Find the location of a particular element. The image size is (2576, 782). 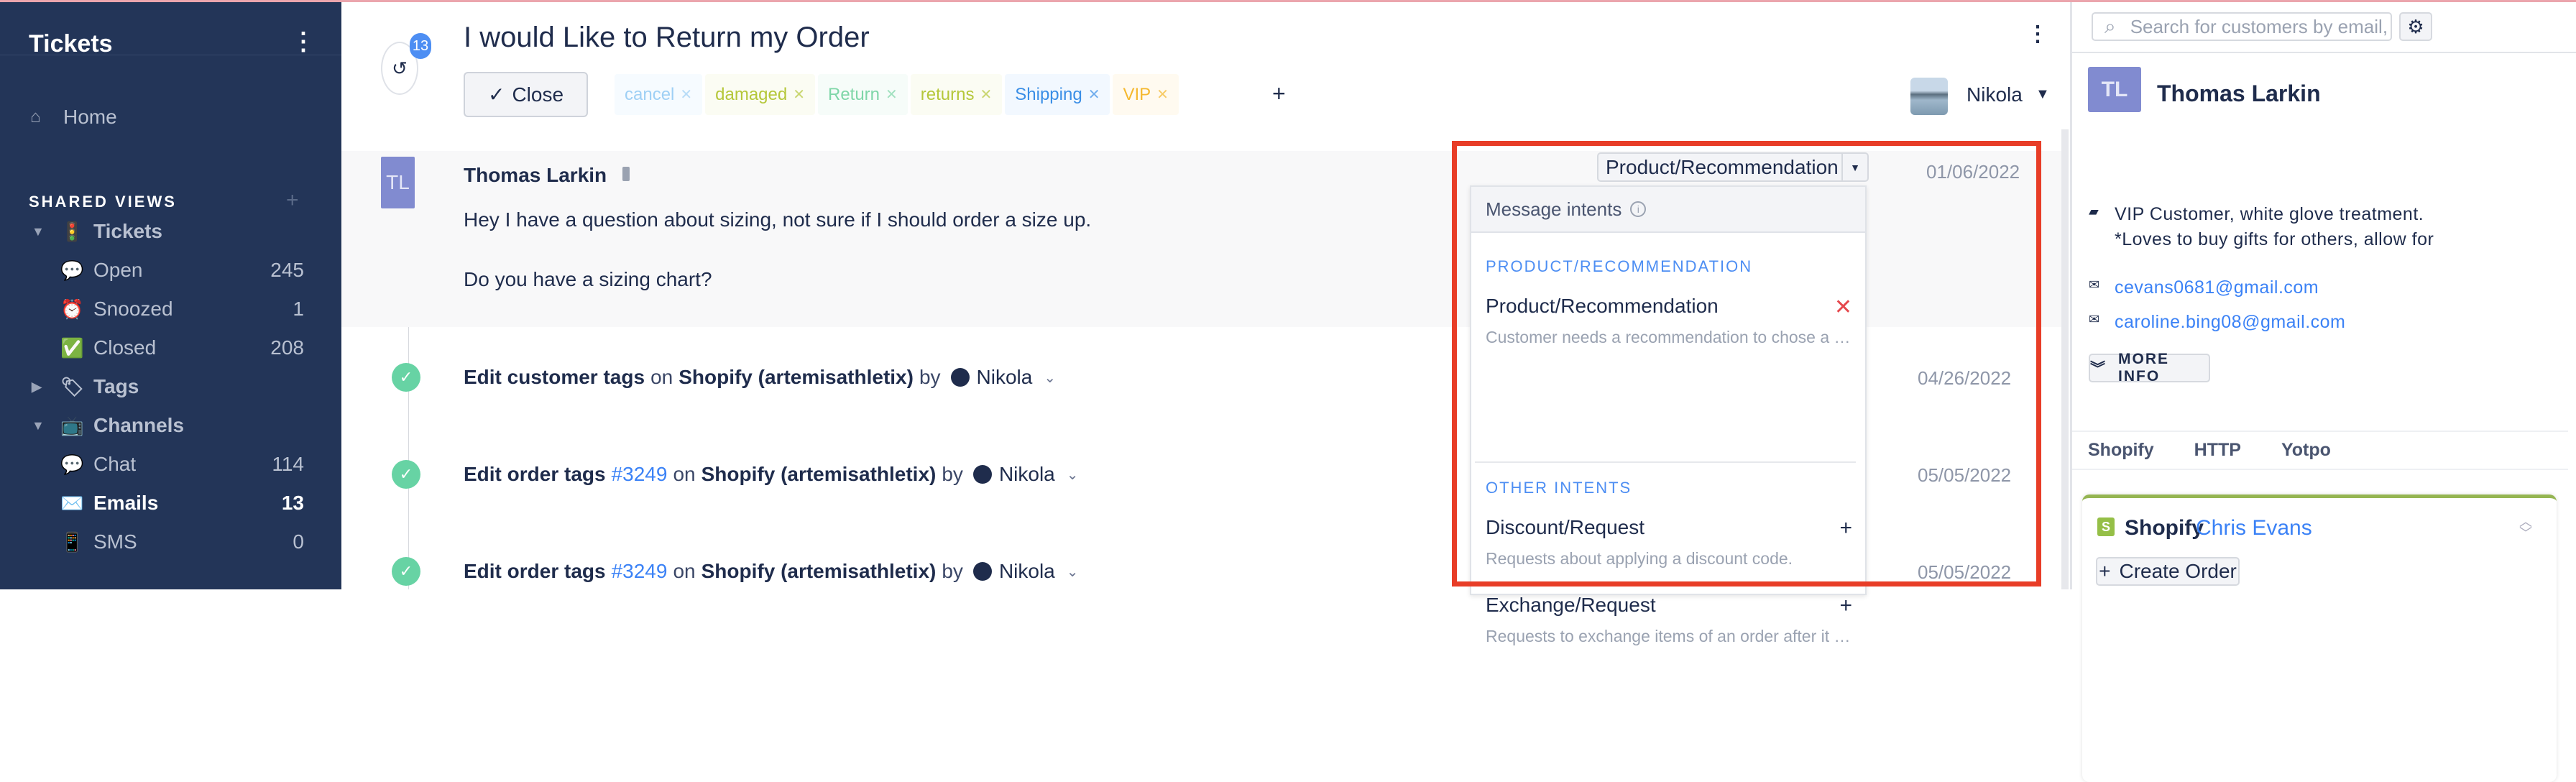

assignee-name: Nikola is located at coordinates (1994, 94).